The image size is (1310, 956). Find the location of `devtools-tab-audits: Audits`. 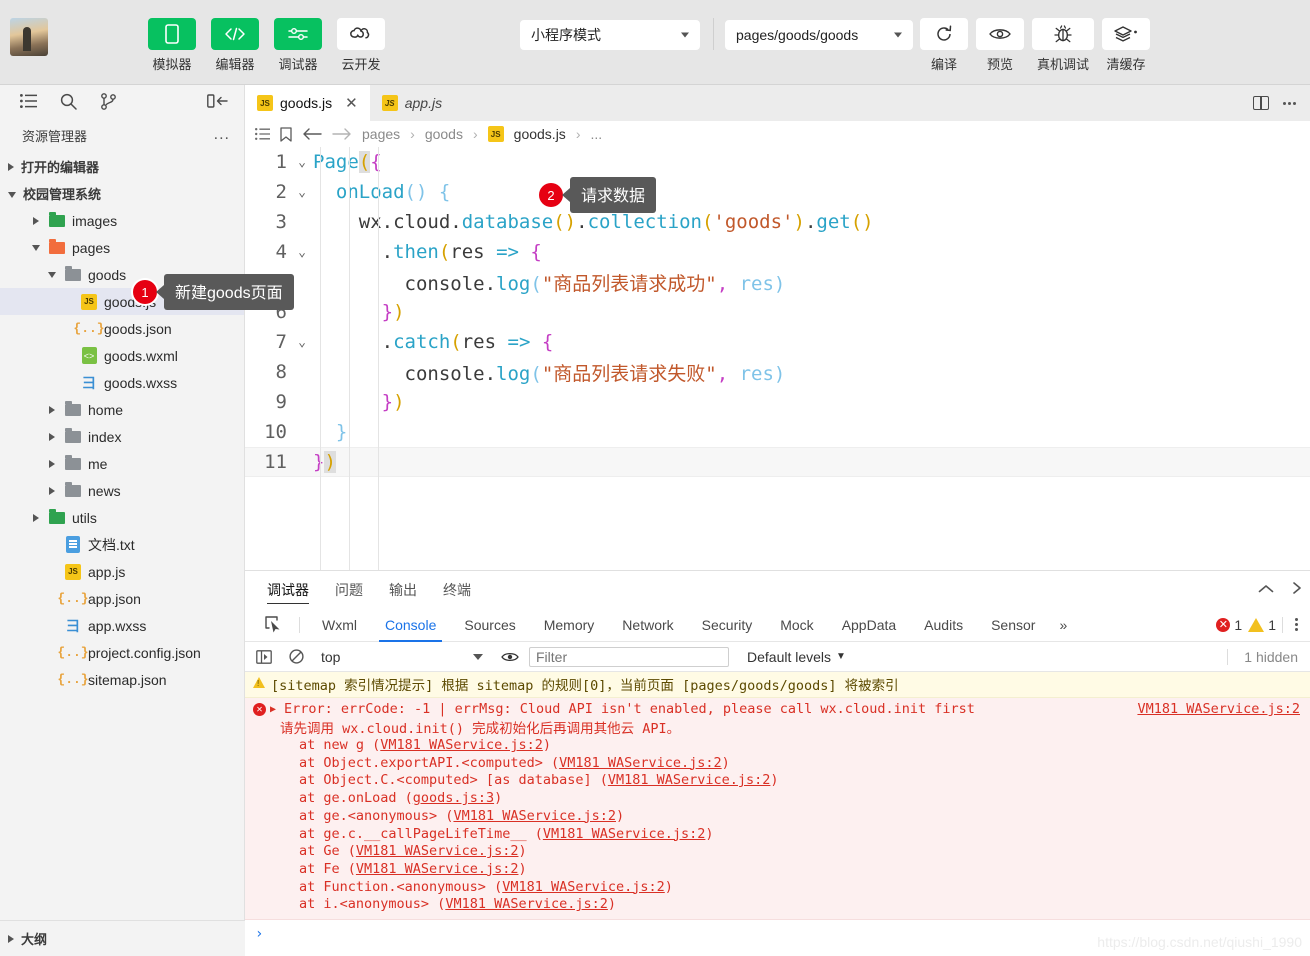

devtools-tab-audits: Audits is located at coordinates (943, 625).